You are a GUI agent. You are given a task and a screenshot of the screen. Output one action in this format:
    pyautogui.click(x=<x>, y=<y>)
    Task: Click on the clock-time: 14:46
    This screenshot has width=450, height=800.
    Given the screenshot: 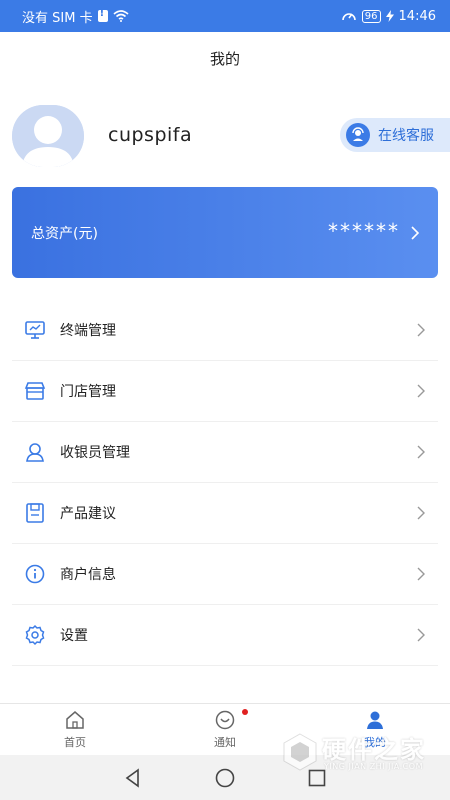 What is the action you would take?
    pyautogui.click(x=417, y=16)
    